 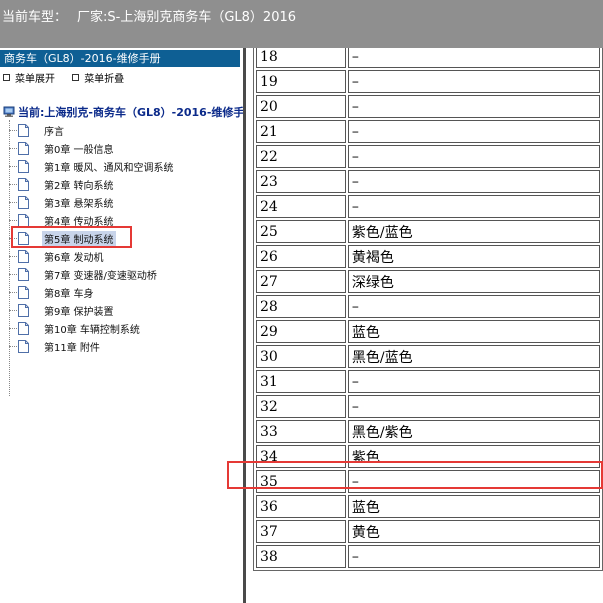 What do you see at coordinates (6, 77) in the screenshot?
I see `expand-icon` at bounding box center [6, 77].